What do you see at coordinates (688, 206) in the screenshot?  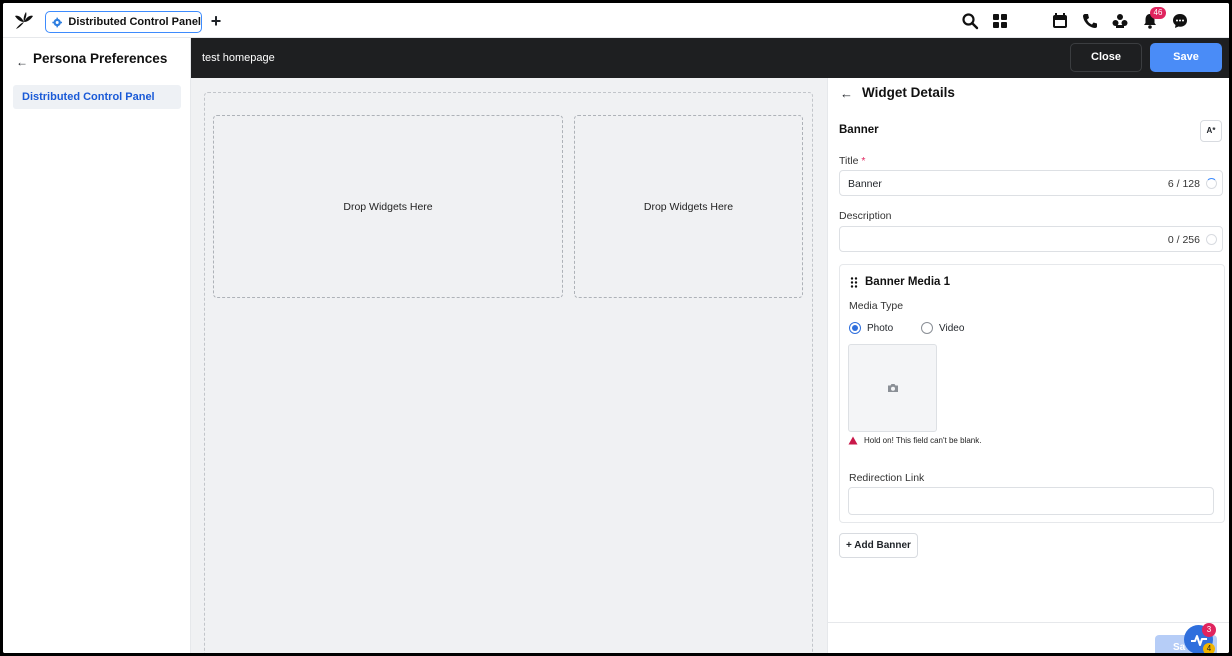 I see `drop-zone-right: Drop Widgets Here` at bounding box center [688, 206].